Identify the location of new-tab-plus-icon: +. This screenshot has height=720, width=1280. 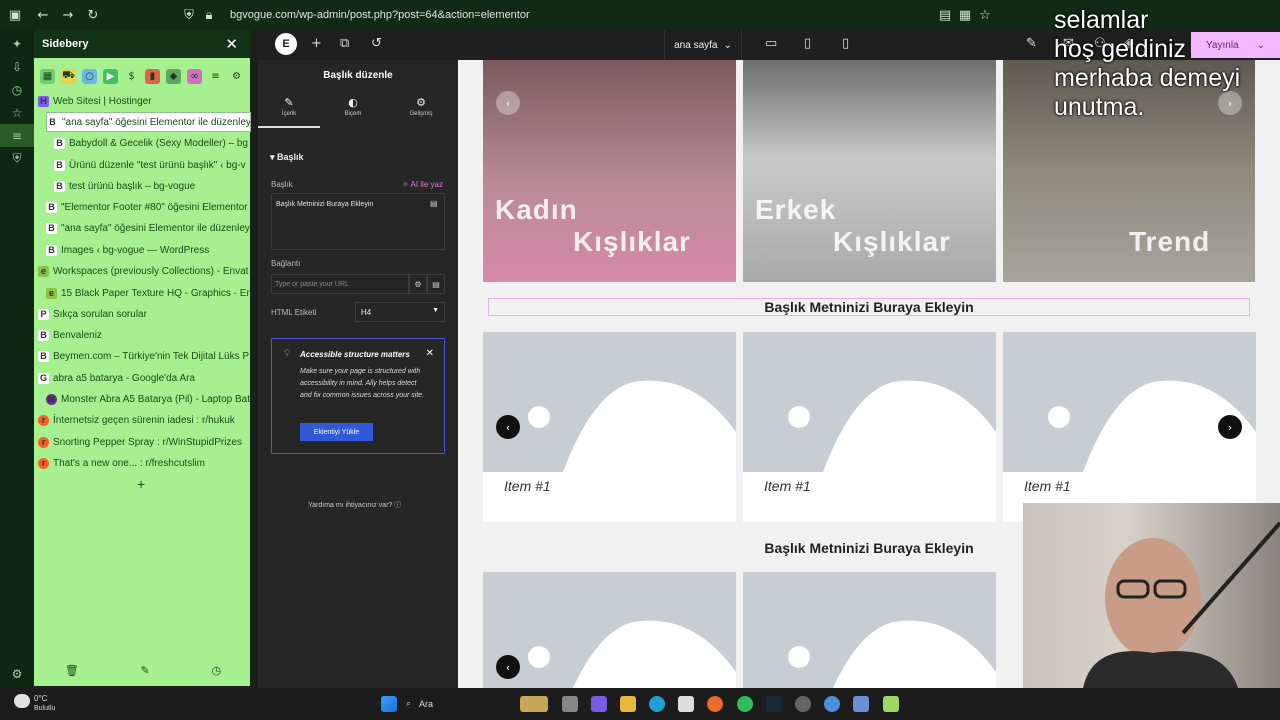
(141, 484).